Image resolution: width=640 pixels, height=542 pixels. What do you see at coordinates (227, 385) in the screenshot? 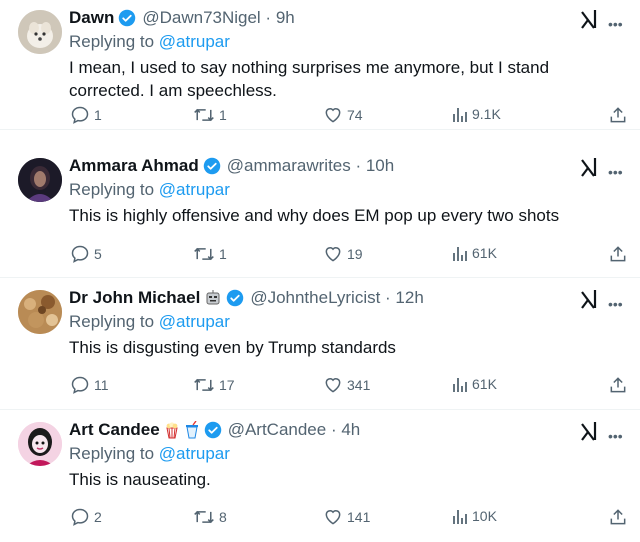
I see `retweet-count: 17` at bounding box center [227, 385].